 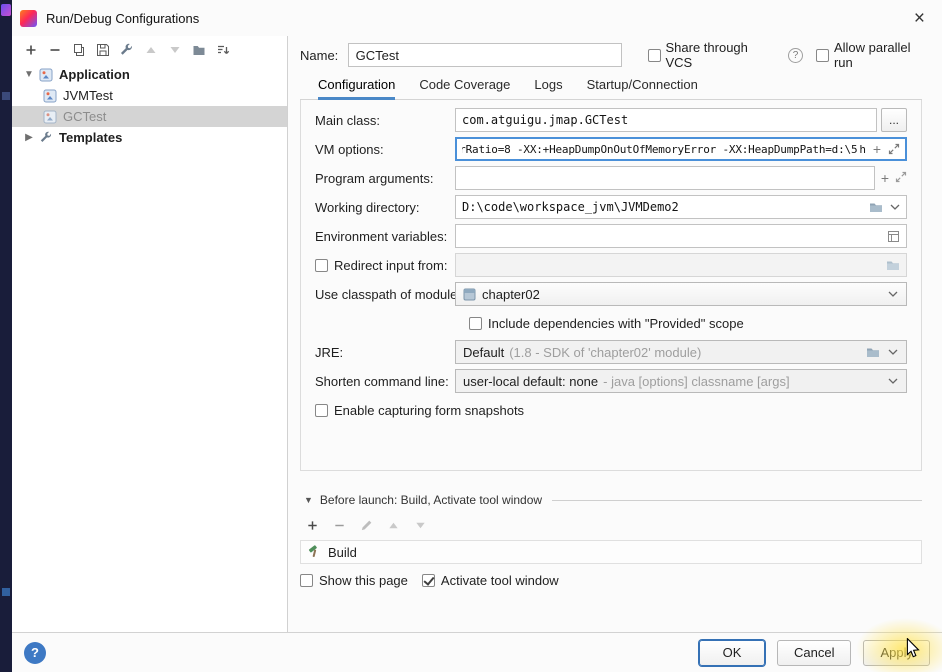 What do you see at coordinates (198, 50) in the screenshot?
I see `new-folder-icon` at bounding box center [198, 50].